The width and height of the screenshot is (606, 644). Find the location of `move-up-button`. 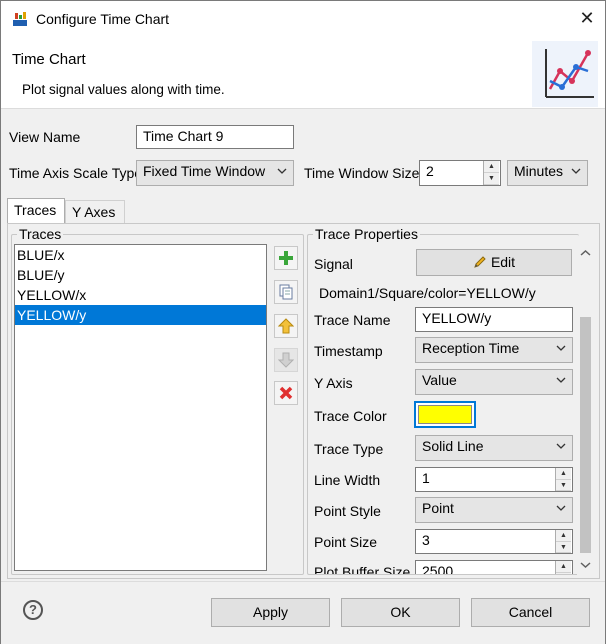

move-up-button is located at coordinates (286, 326).